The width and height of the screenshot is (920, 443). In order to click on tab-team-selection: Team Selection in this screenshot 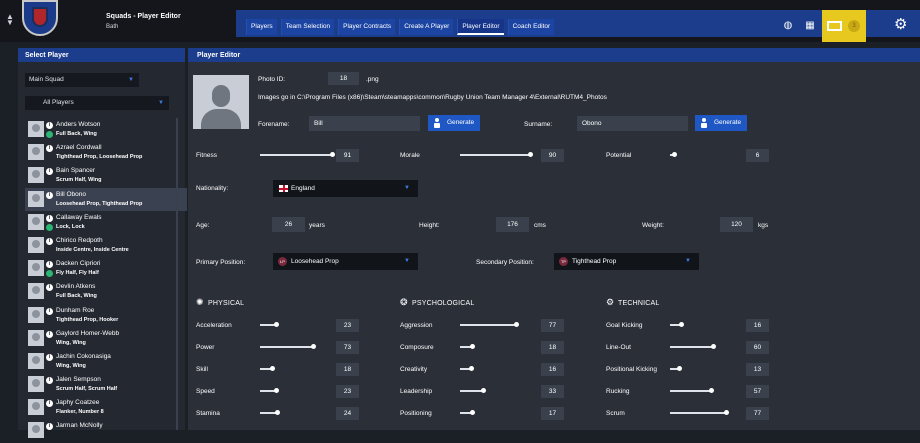, I will do `click(307, 27)`.